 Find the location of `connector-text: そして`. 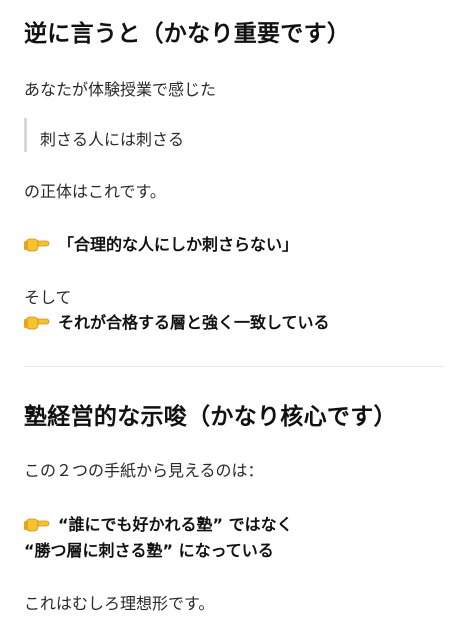

connector-text: そして is located at coordinates (48, 297).